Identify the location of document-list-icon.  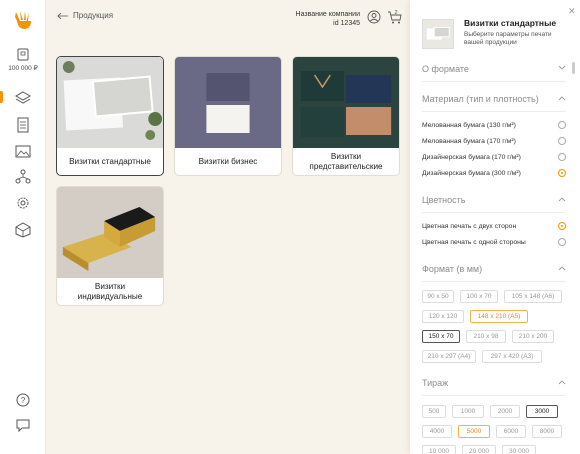
(23, 125).